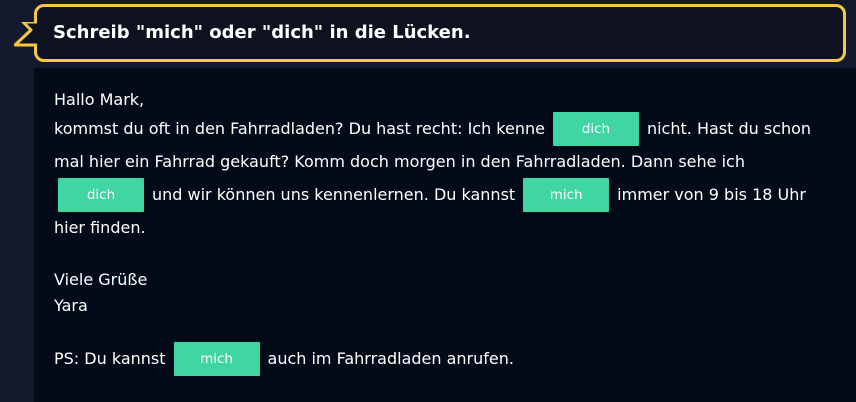 Image resolution: width=856 pixels, height=402 pixels. What do you see at coordinates (444, 227) in the screenshot?
I see `letter-line: hier finden.` at bounding box center [444, 227].